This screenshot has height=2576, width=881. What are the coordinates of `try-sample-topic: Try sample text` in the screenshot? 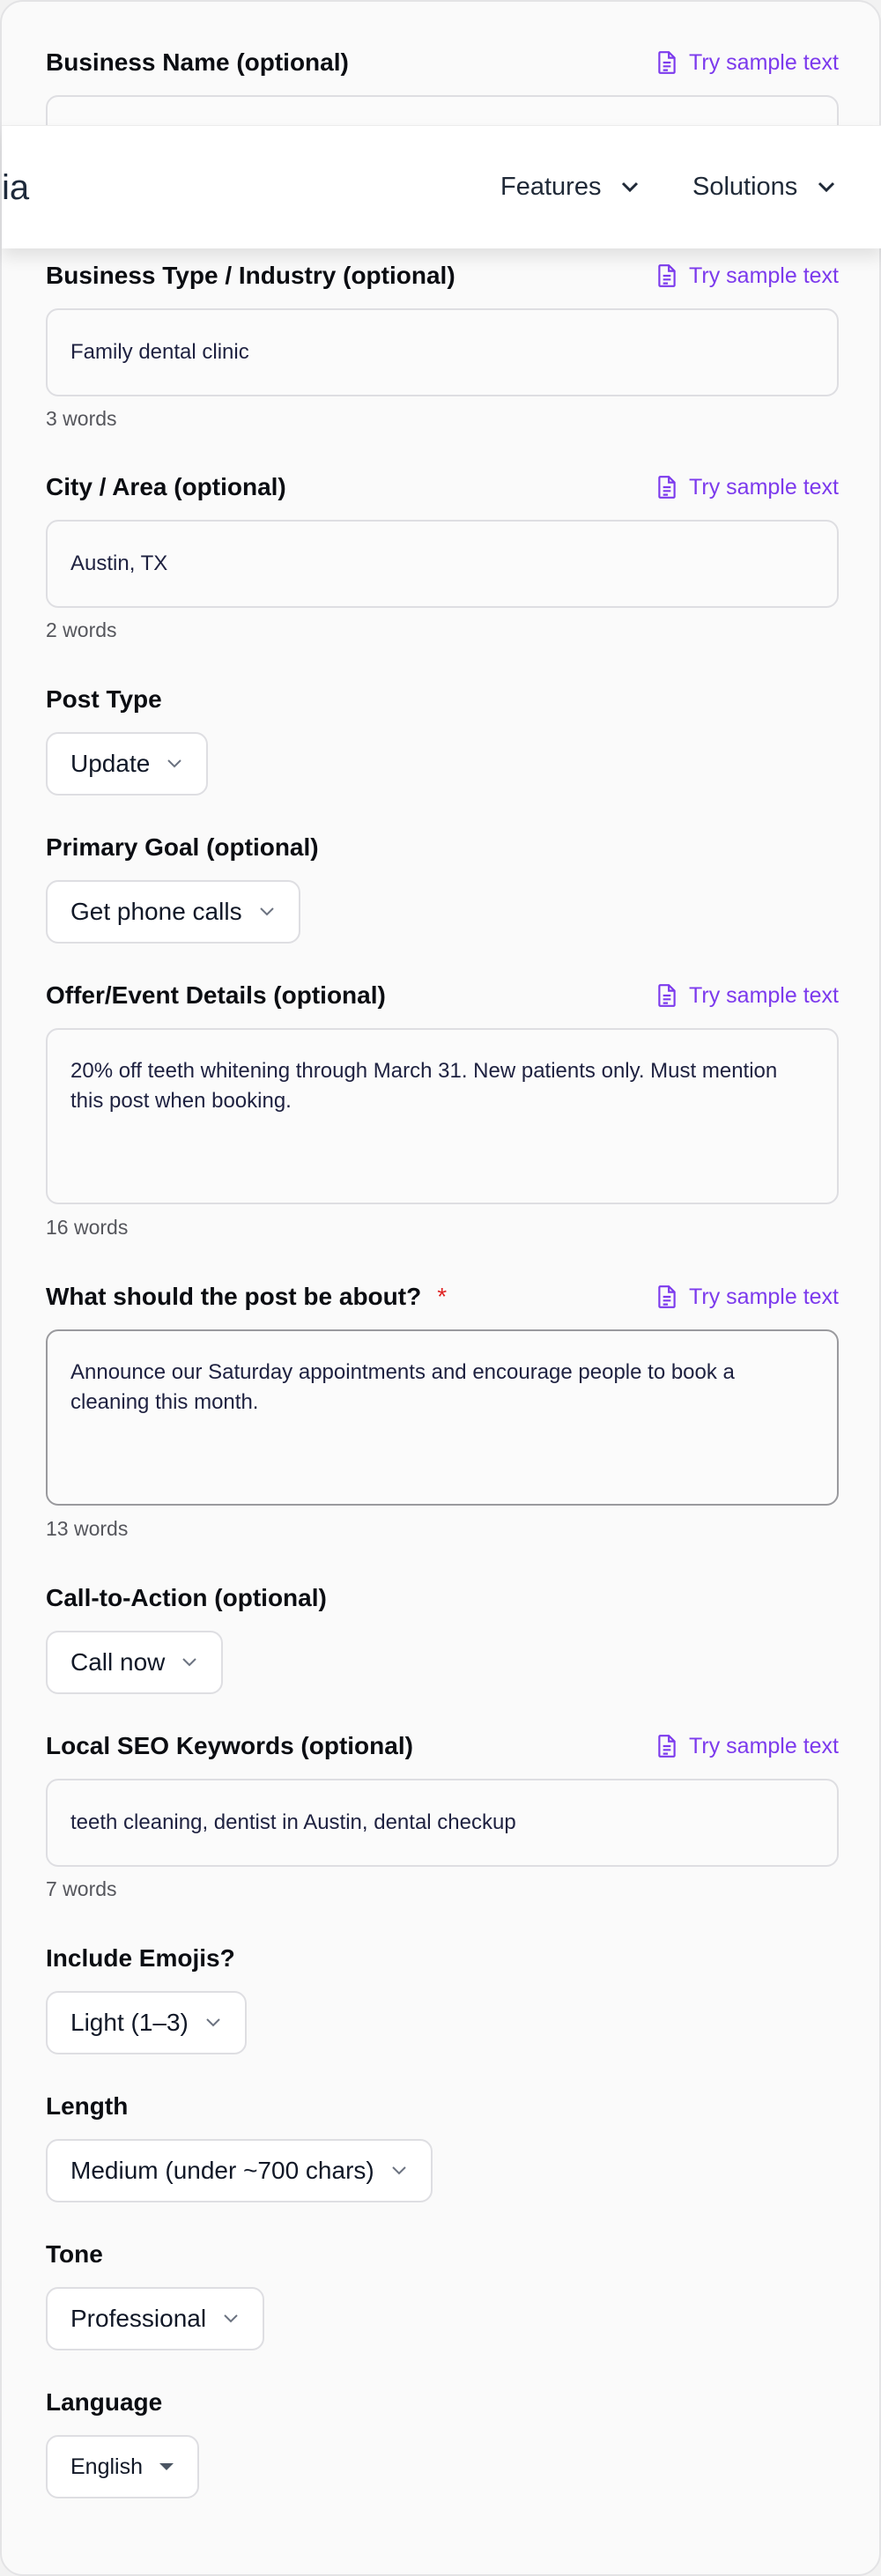 It's located at (747, 1297).